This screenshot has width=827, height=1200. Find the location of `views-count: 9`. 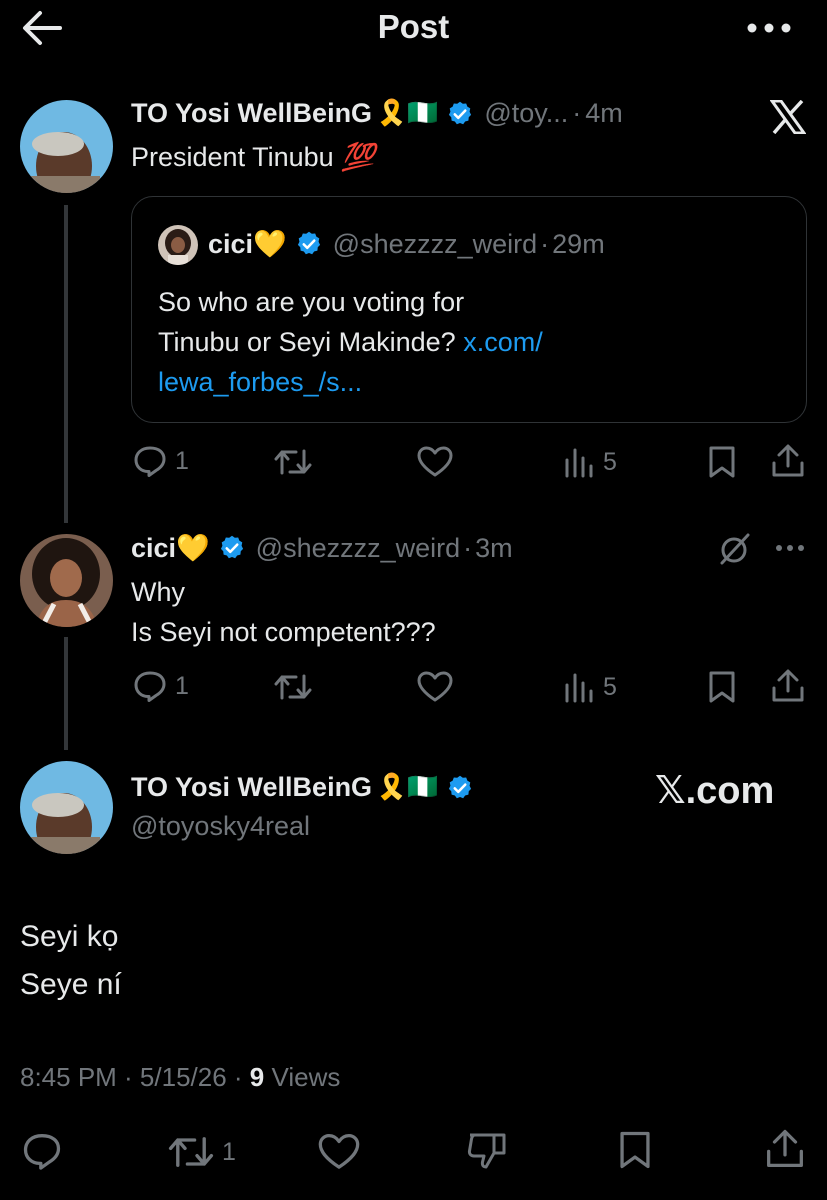

views-count: 9 is located at coordinates (257, 1077).